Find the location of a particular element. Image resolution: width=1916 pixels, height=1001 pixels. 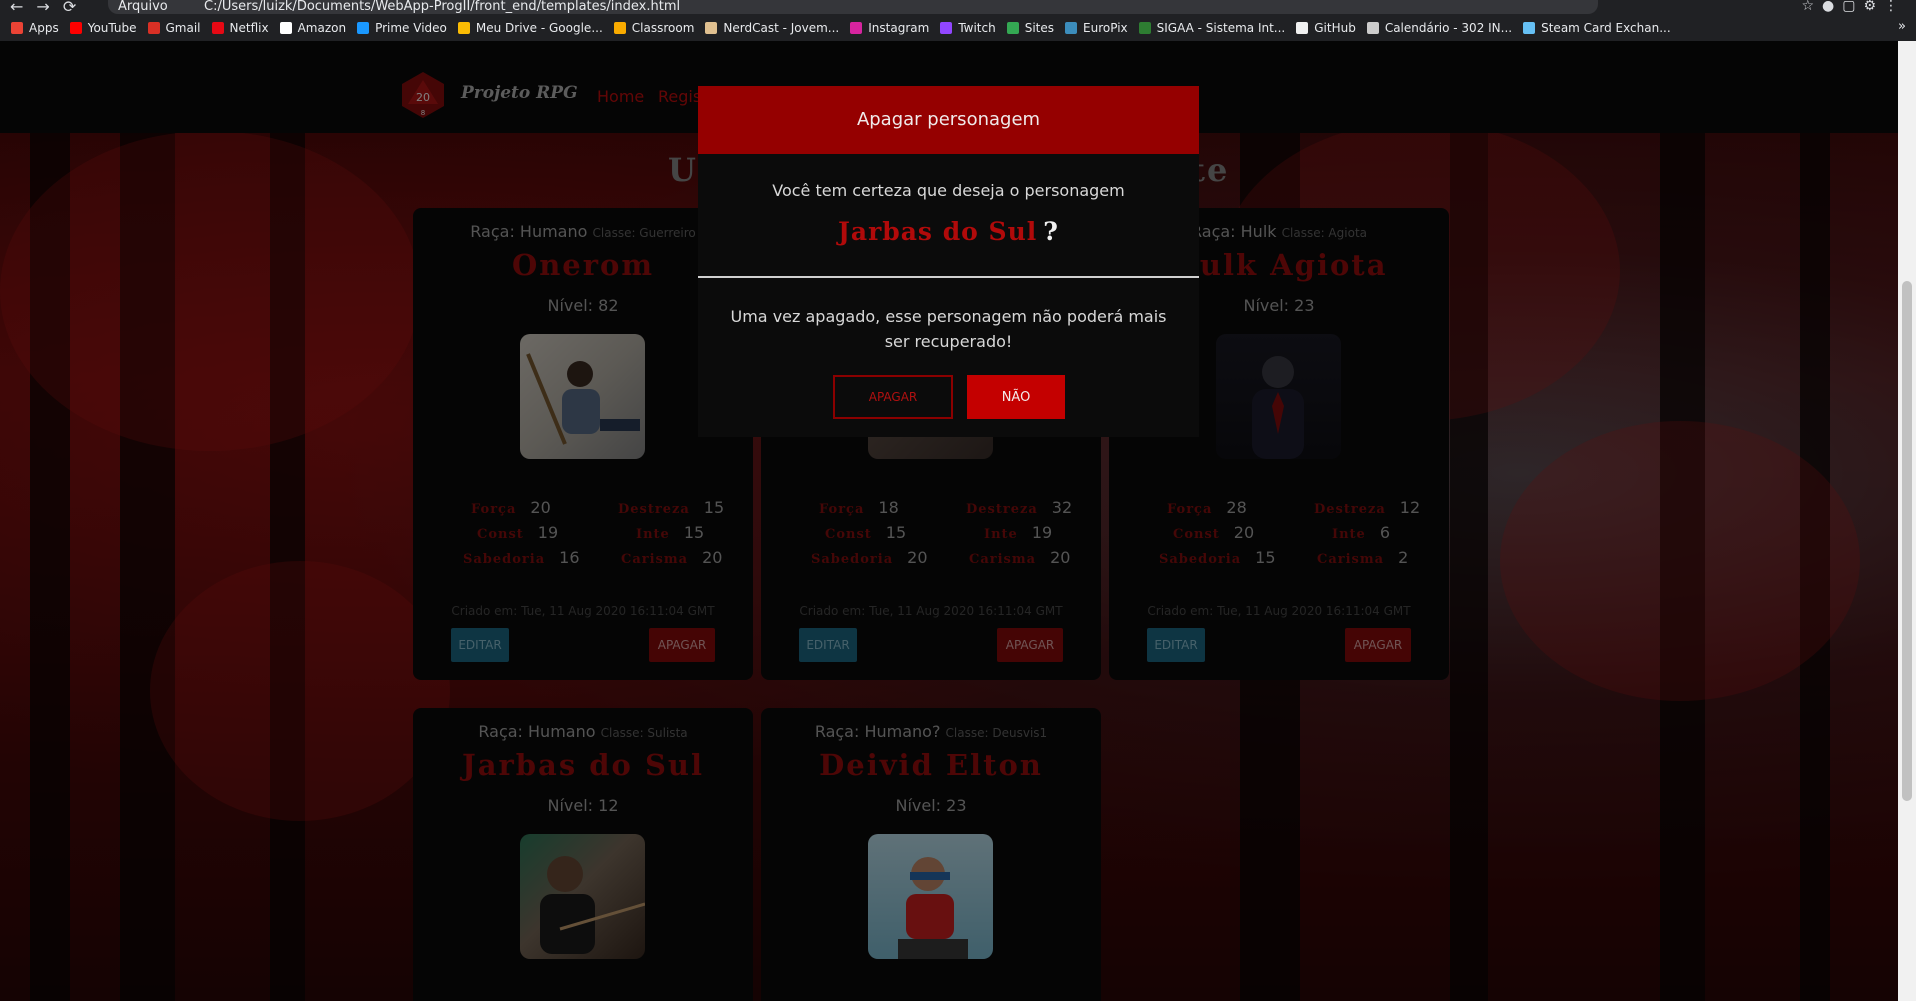

bookmark-label: Sites is located at coordinates (1039, 27).